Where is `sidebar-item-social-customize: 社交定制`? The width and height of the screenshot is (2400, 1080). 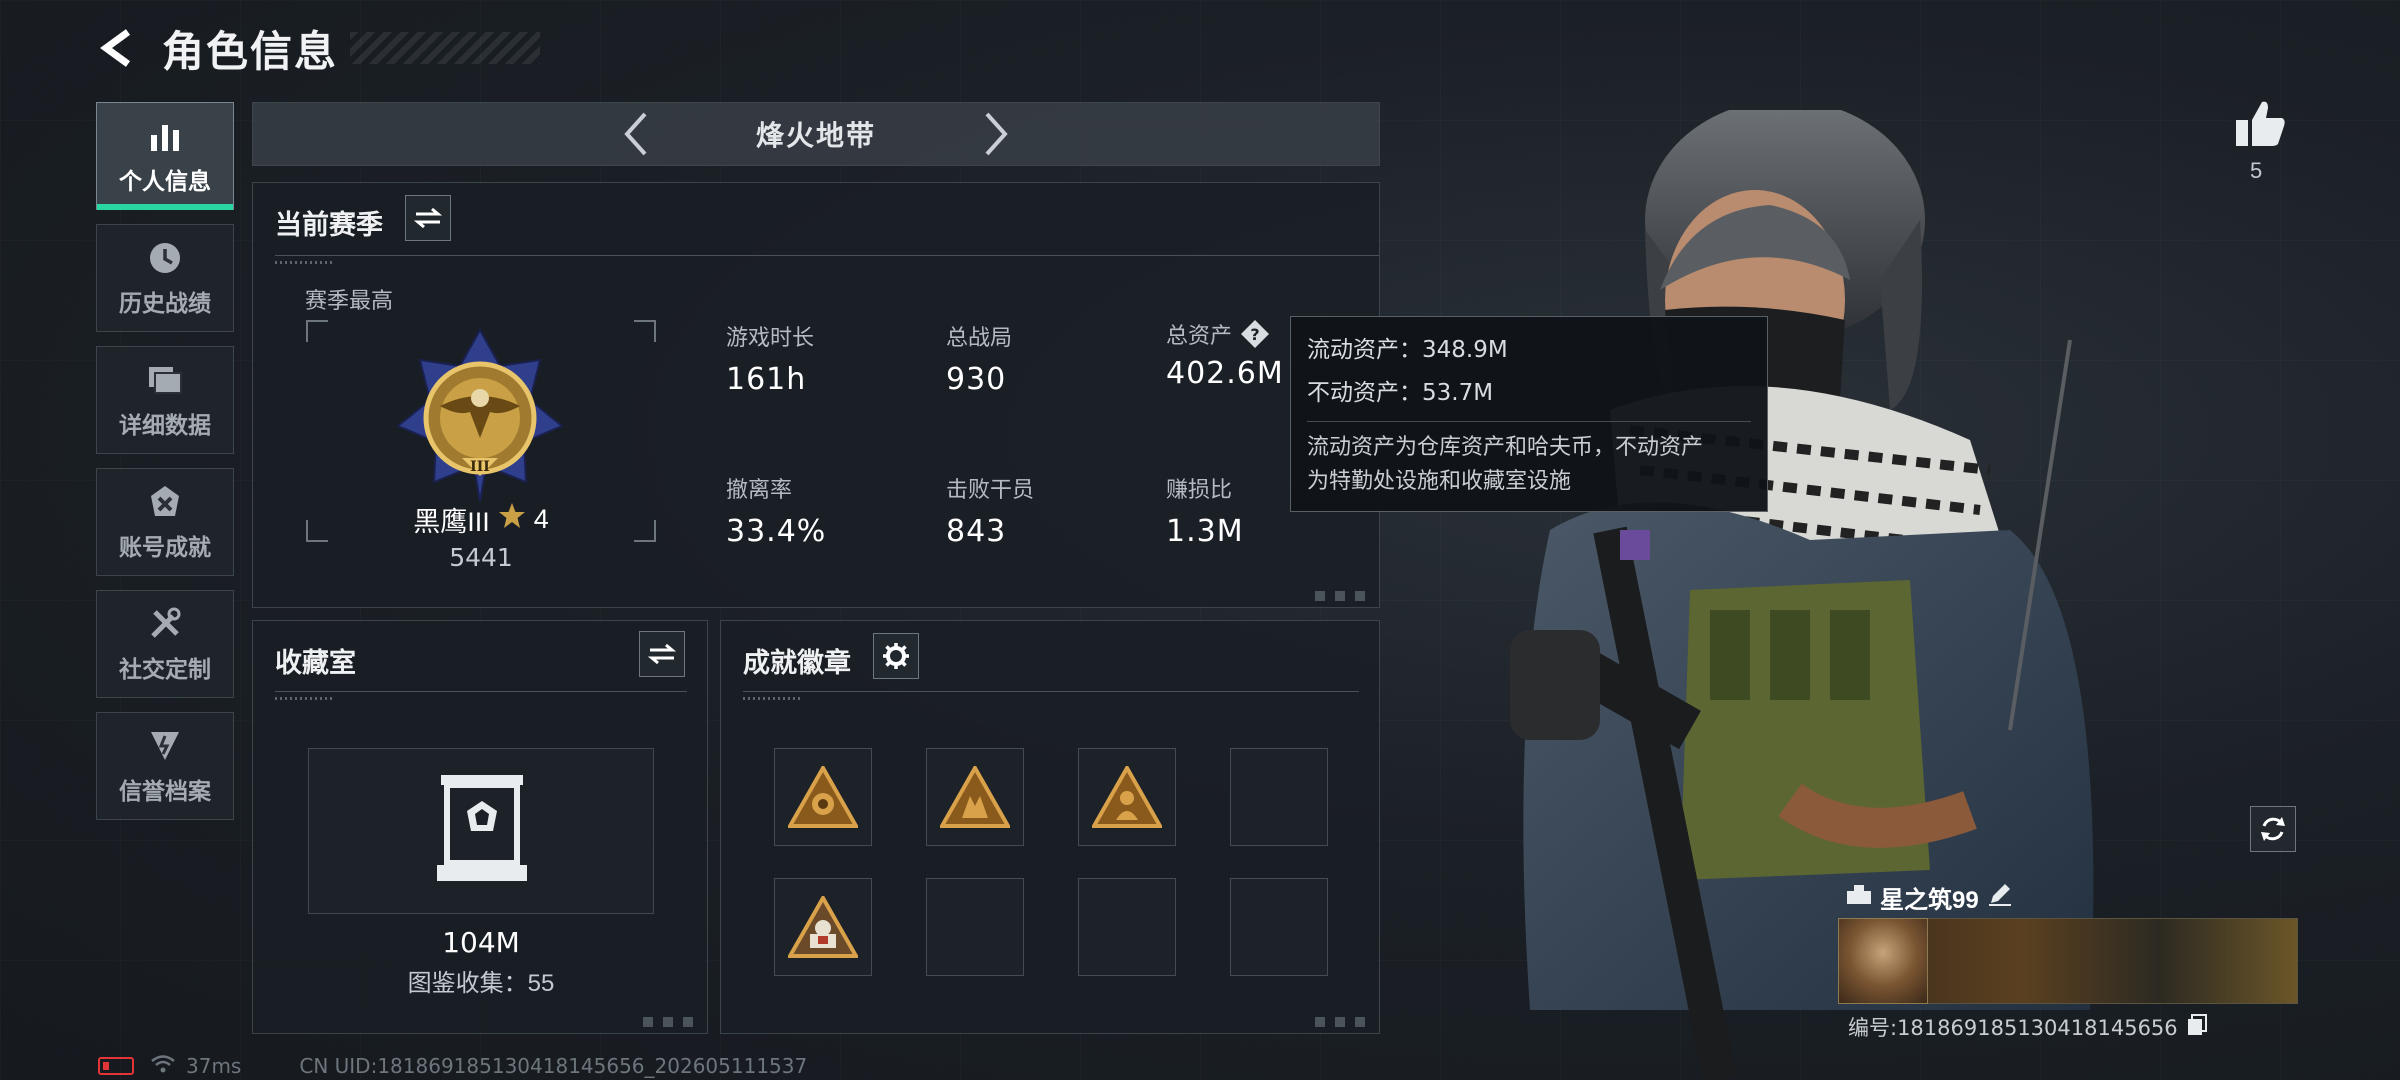 sidebar-item-social-customize: 社交定制 is located at coordinates (165, 644).